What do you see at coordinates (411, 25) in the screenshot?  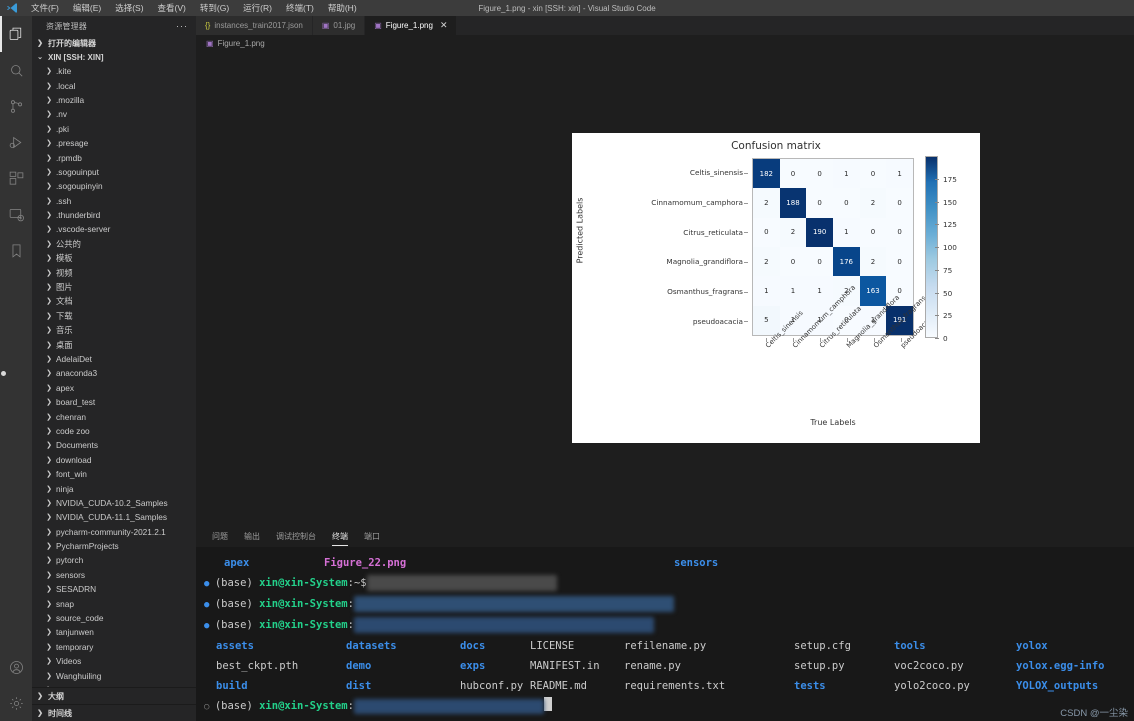 I see `tab-figure-1-png: ▣ Figure_1.png ✕` at bounding box center [411, 25].